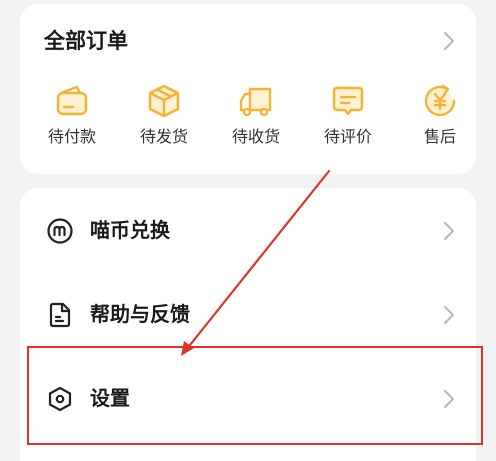 The width and height of the screenshot is (496, 461). Describe the element at coordinates (72, 120) in the screenshot. I see `order-pending-payment: 待付款` at that location.